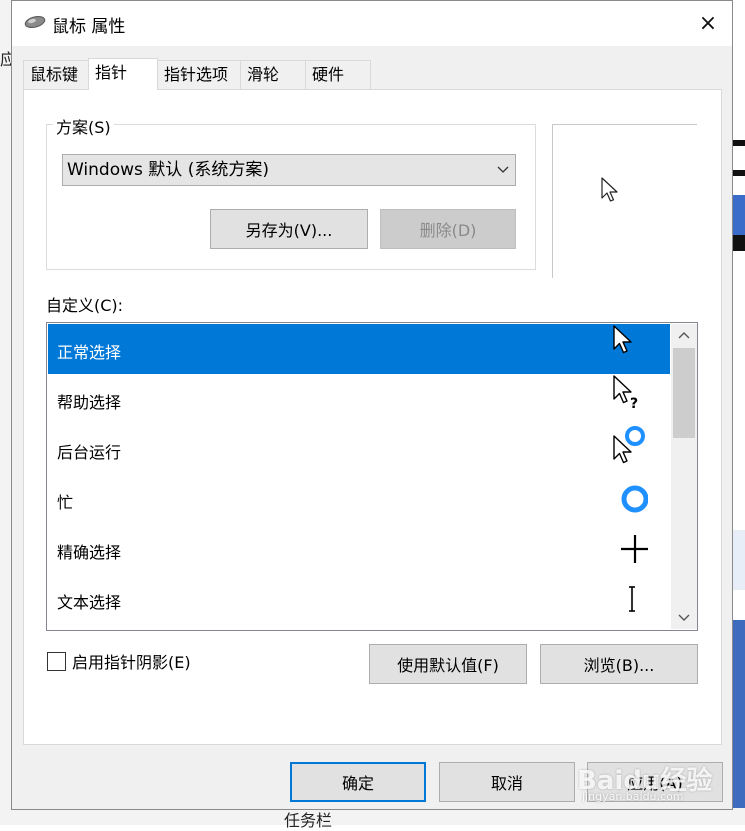  I want to click on tab-label: 指针, so click(111, 72).